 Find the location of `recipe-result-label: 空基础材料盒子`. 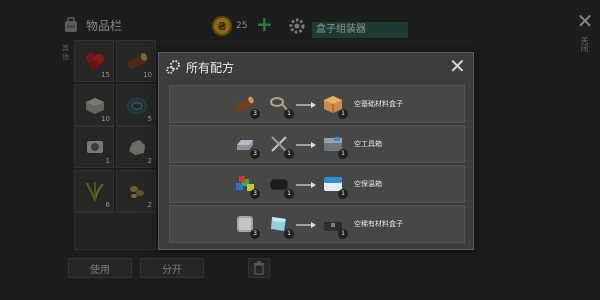

recipe-result-label: 空基础材料盒子 is located at coordinates (378, 104).